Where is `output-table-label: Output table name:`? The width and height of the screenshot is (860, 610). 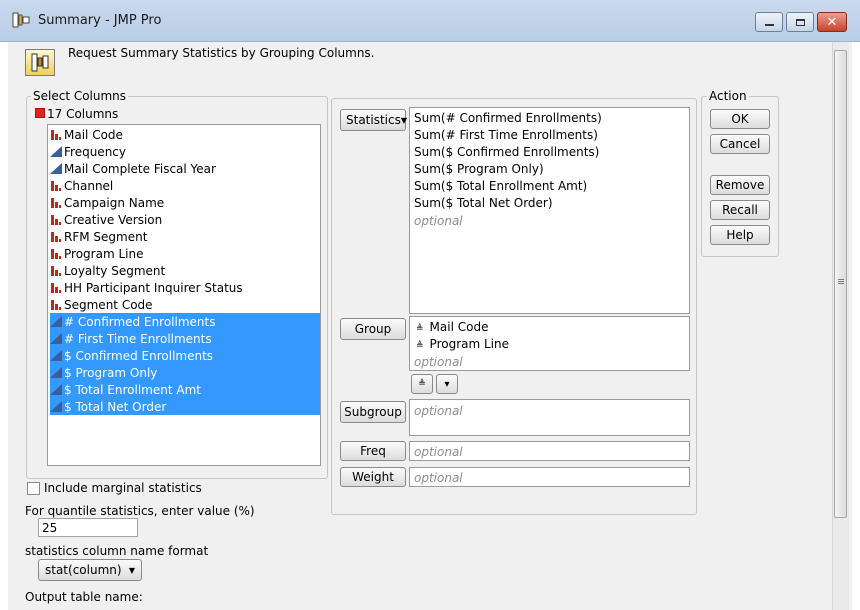 output-table-label: Output table name: is located at coordinates (84, 597).